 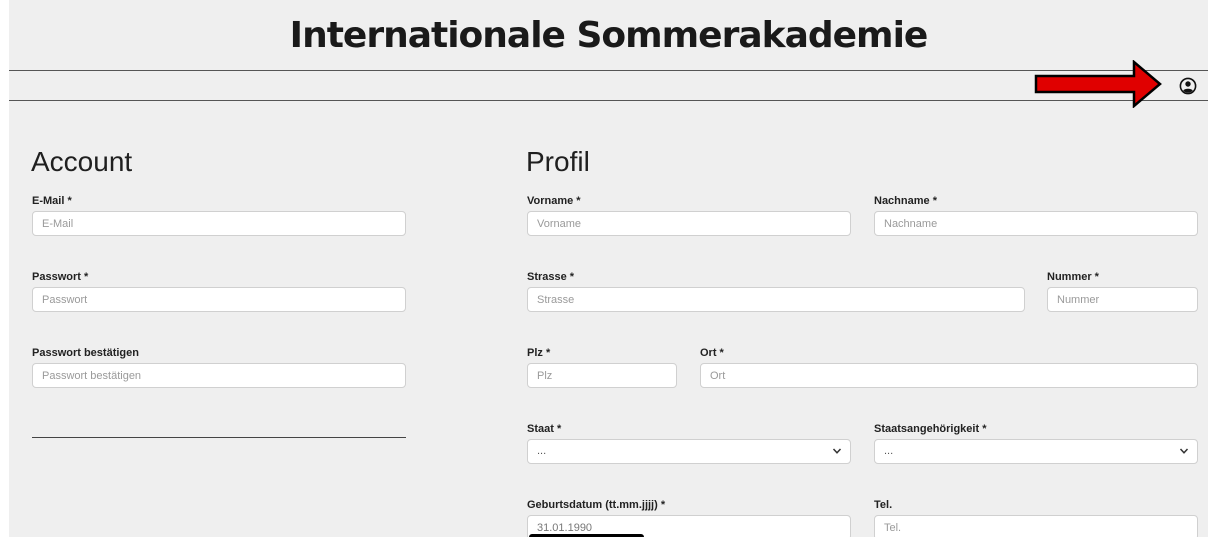 I want to click on strasse-label: Strasse *, so click(x=551, y=277).